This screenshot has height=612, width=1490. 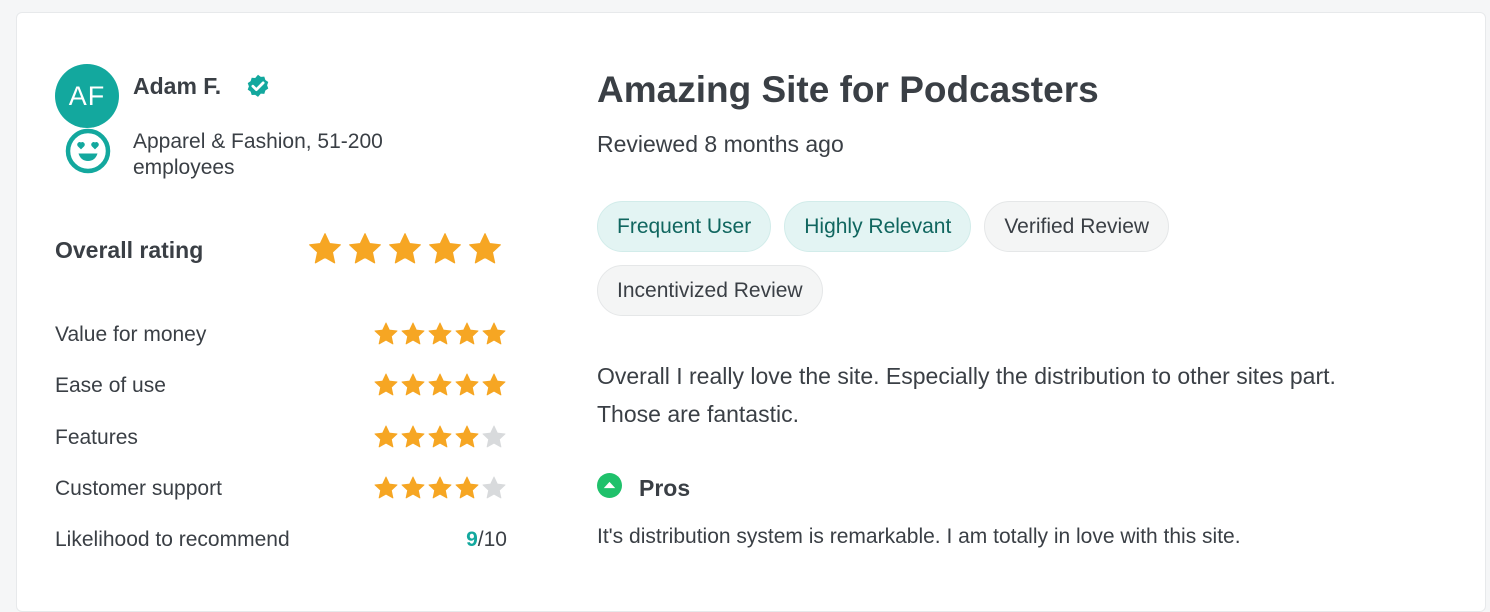 What do you see at coordinates (110, 385) in the screenshot?
I see `rating-label: Ease of use` at bounding box center [110, 385].